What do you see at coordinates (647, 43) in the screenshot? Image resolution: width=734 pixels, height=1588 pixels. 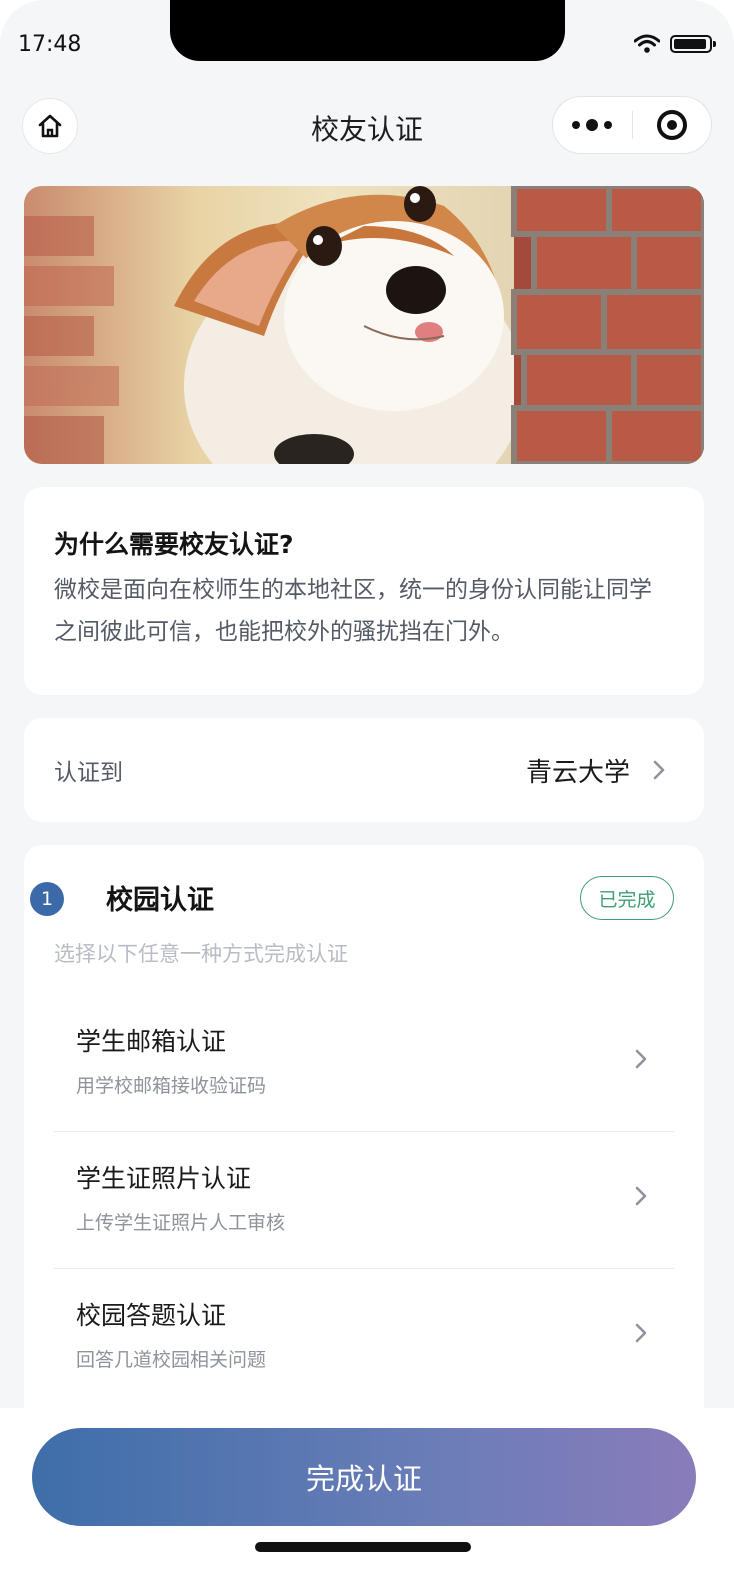 I see `wifi-icon` at bounding box center [647, 43].